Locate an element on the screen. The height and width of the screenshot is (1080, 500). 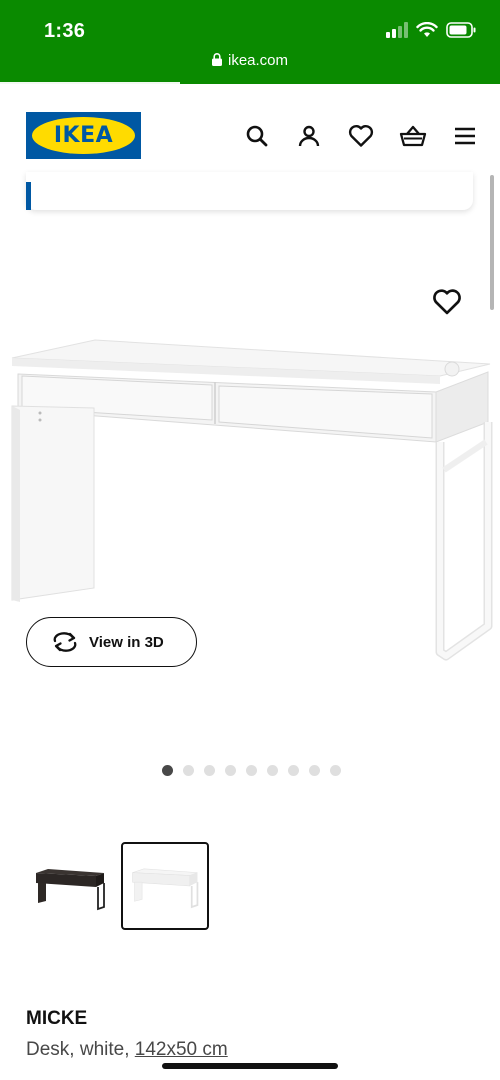
view-in-3d-button: View in 3D is located at coordinates (111, 642).